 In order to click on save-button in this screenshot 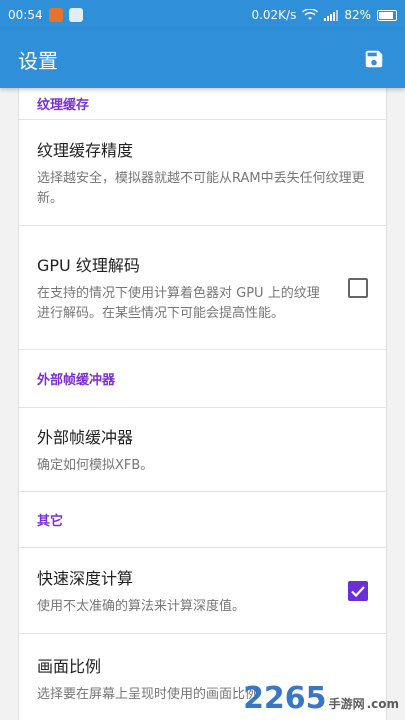, I will do `click(374, 59)`.